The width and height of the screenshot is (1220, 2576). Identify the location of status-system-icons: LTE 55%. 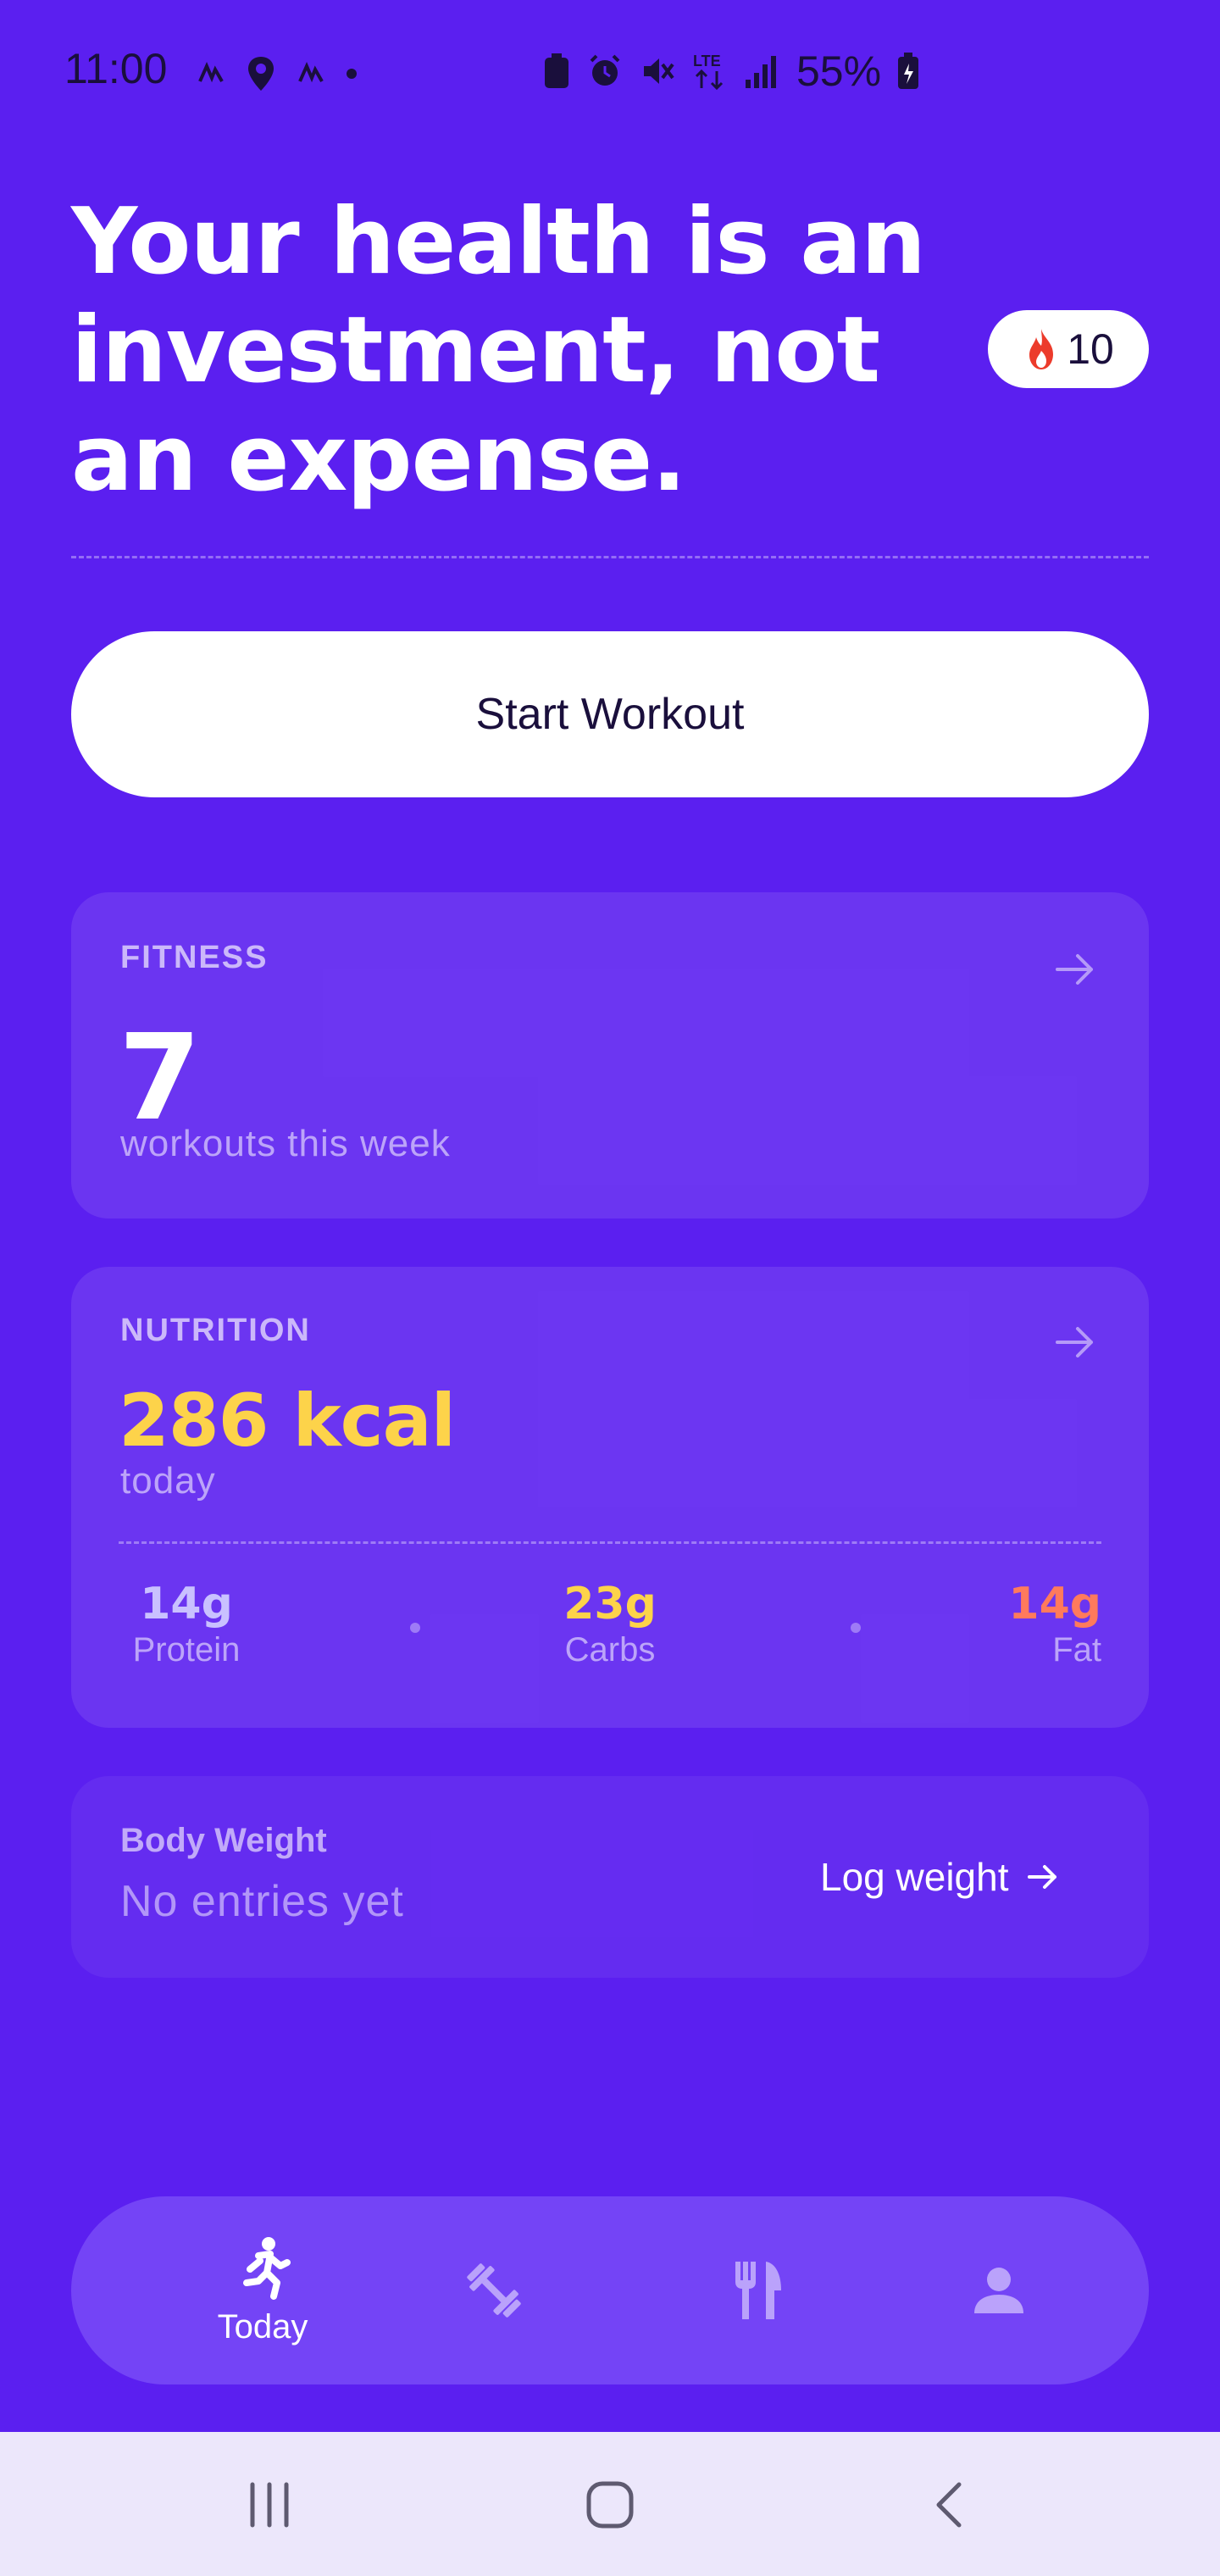
(731, 71).